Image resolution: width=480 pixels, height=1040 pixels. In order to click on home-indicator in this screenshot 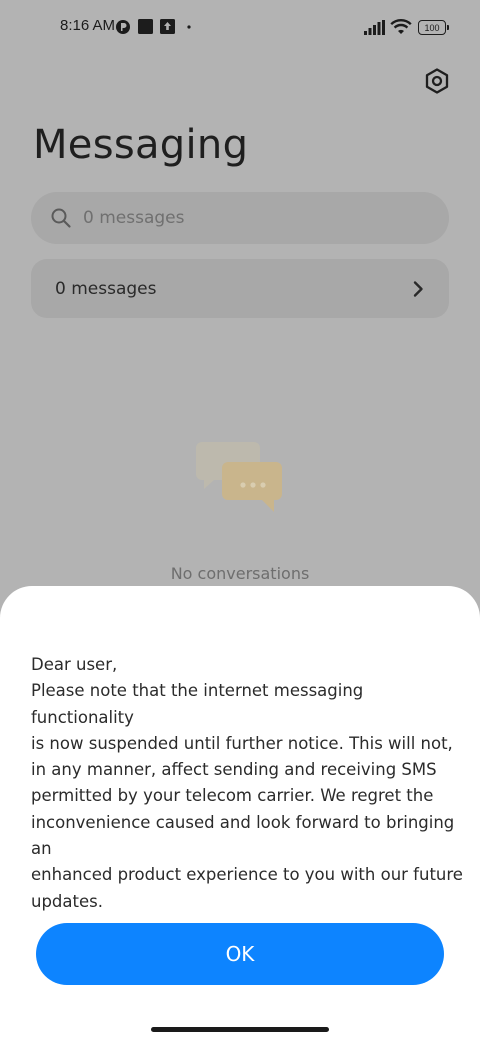, I will do `click(240, 1029)`.